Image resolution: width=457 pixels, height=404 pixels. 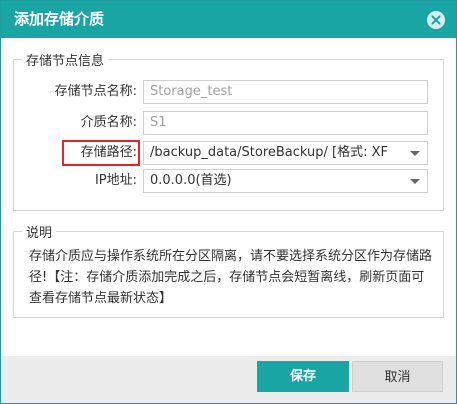 What do you see at coordinates (108, 152) in the screenshot?
I see `storage-path-label: 存储路径:` at bounding box center [108, 152].